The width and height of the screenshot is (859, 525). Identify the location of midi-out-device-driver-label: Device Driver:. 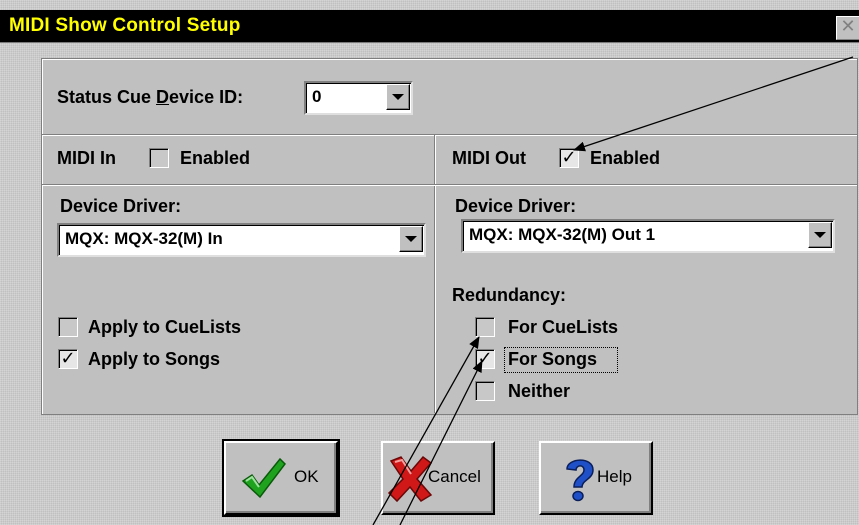
(516, 206).